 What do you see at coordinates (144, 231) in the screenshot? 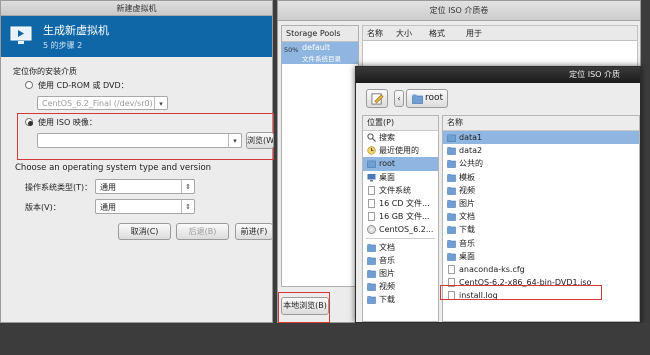
I see `cancel-button: 取消(C)` at bounding box center [144, 231].